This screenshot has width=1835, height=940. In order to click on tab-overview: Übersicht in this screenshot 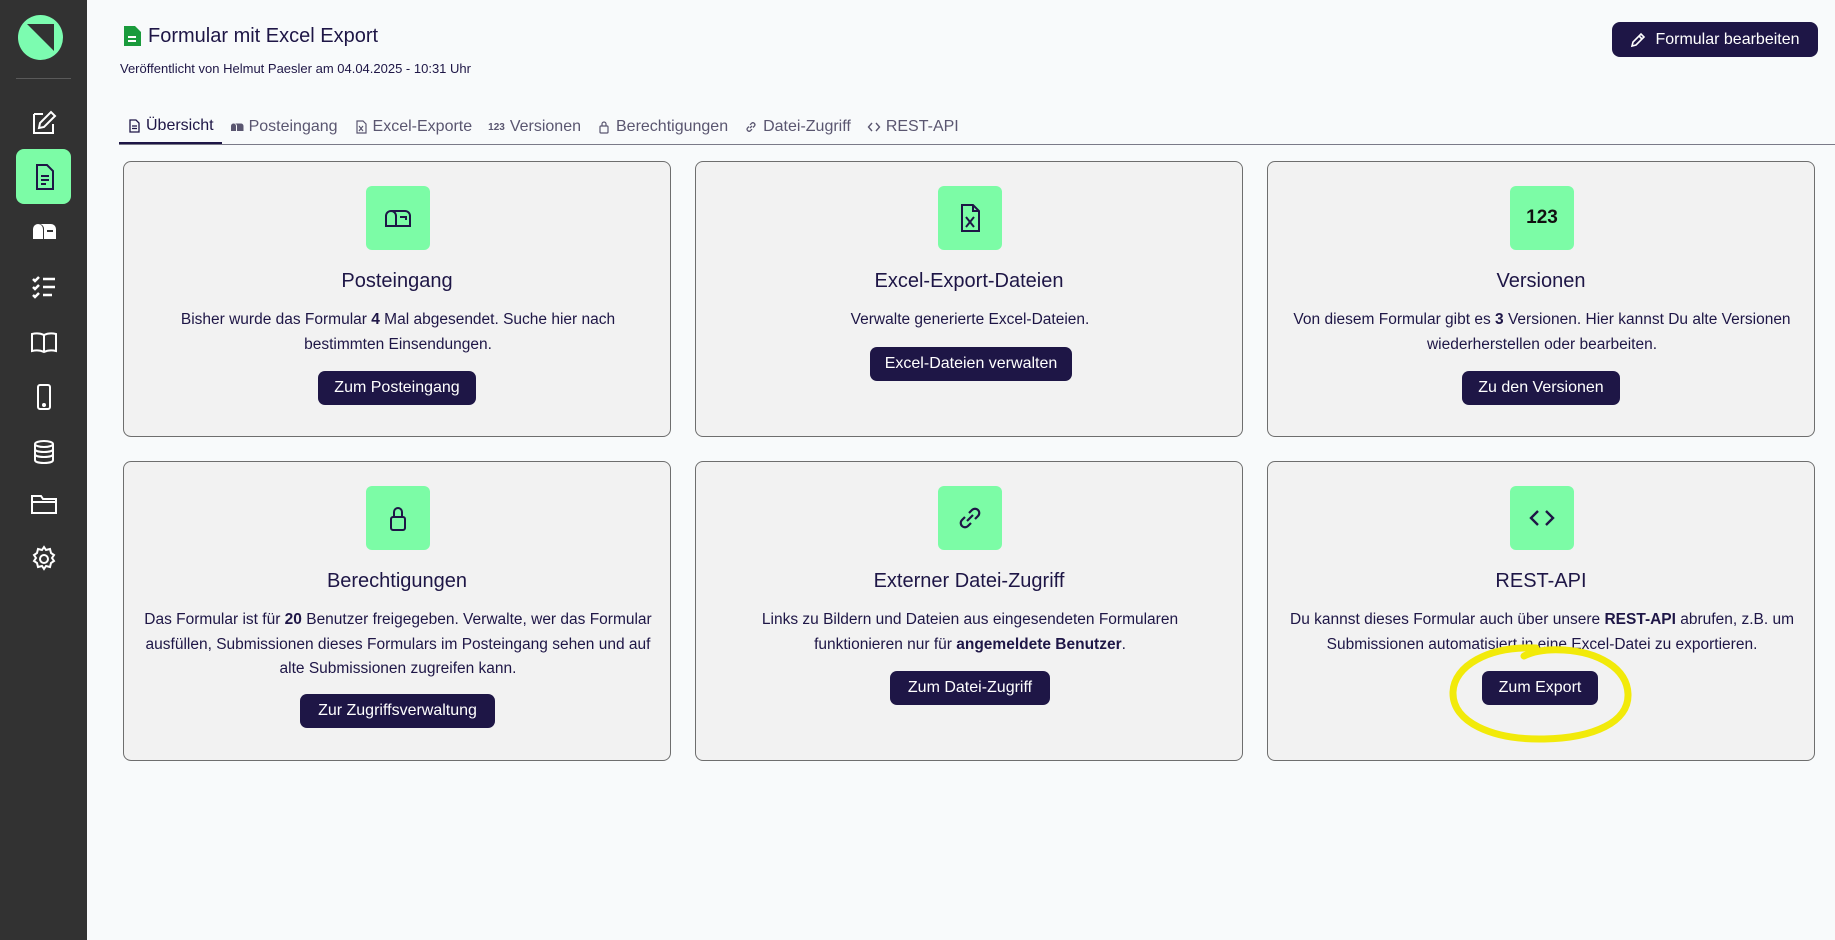, I will do `click(170, 127)`.